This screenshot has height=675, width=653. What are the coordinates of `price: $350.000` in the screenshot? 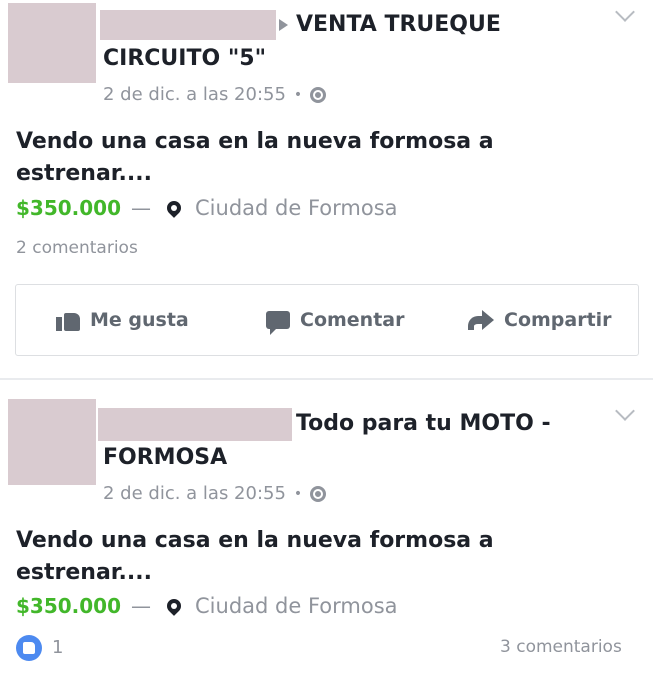 It's located at (69, 606).